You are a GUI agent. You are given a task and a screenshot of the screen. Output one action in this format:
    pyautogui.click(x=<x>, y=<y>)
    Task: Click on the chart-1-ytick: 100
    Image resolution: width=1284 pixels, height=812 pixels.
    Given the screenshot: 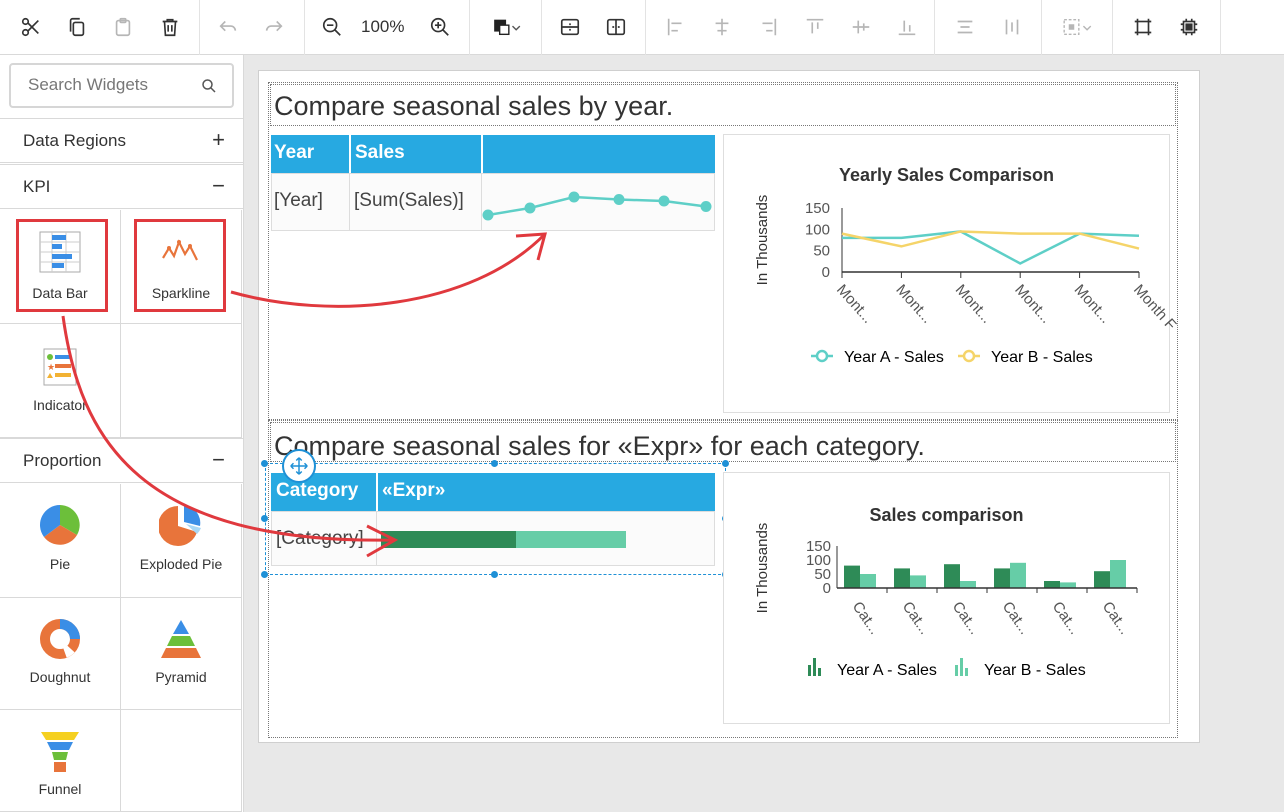 What is the action you would take?
    pyautogui.click(x=817, y=229)
    